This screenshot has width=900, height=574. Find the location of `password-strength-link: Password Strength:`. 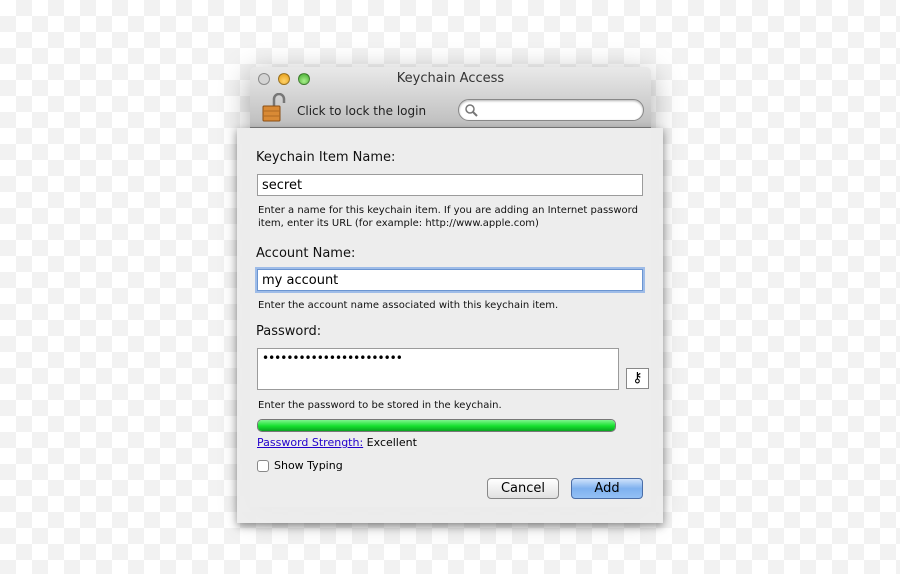

password-strength-link: Password Strength: is located at coordinates (310, 442).